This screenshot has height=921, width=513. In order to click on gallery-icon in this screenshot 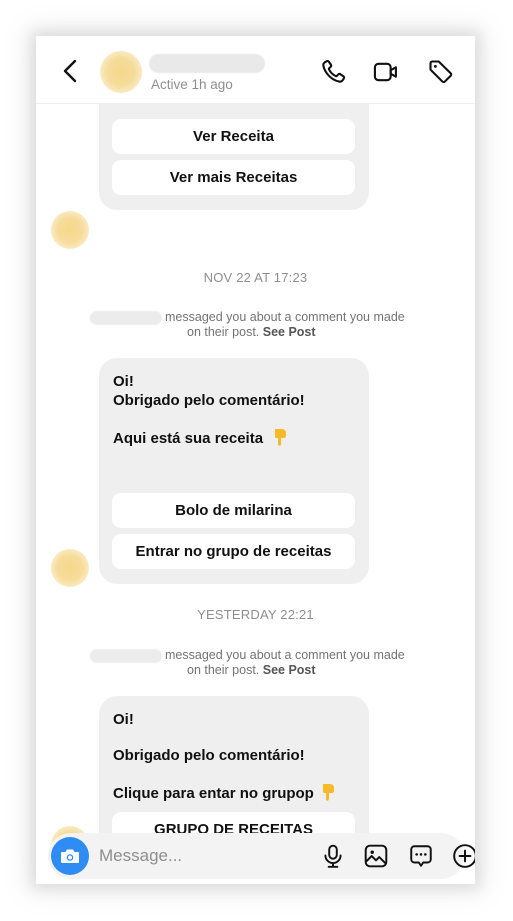, I will do `click(376, 856)`.